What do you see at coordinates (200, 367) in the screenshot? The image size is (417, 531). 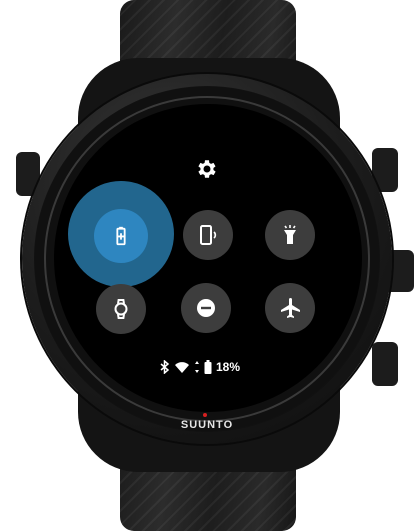 I see `status-bar: 18%` at bounding box center [200, 367].